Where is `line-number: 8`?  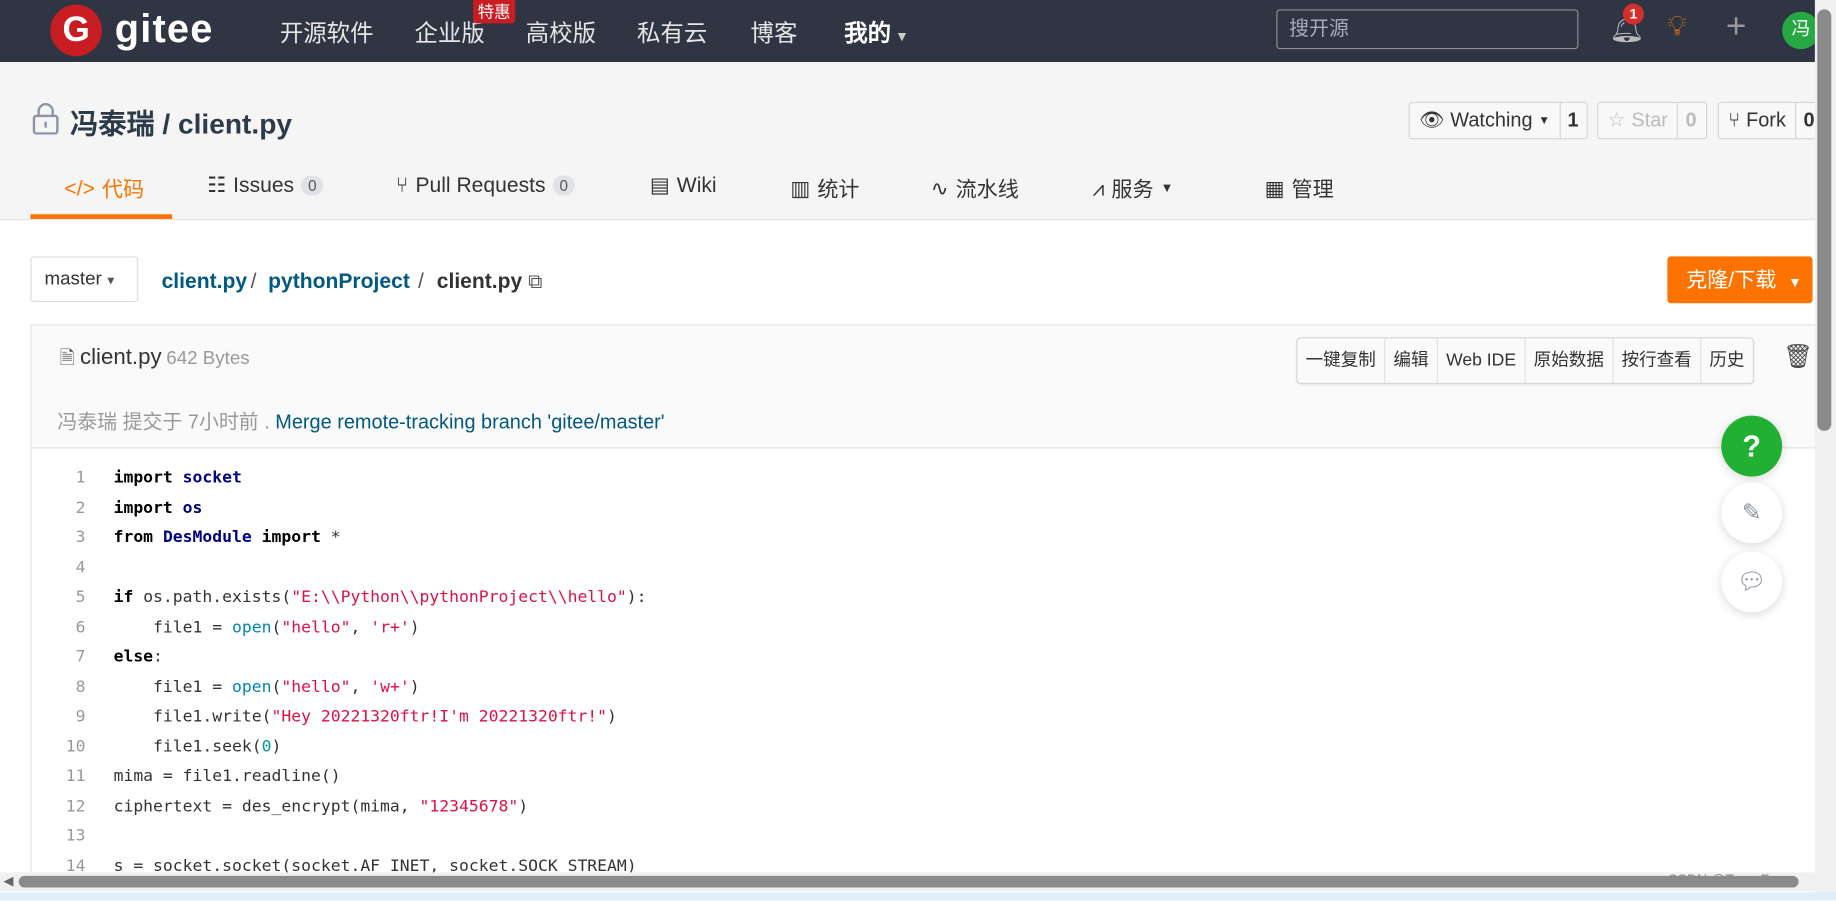
line-number: 8 is located at coordinates (73, 688).